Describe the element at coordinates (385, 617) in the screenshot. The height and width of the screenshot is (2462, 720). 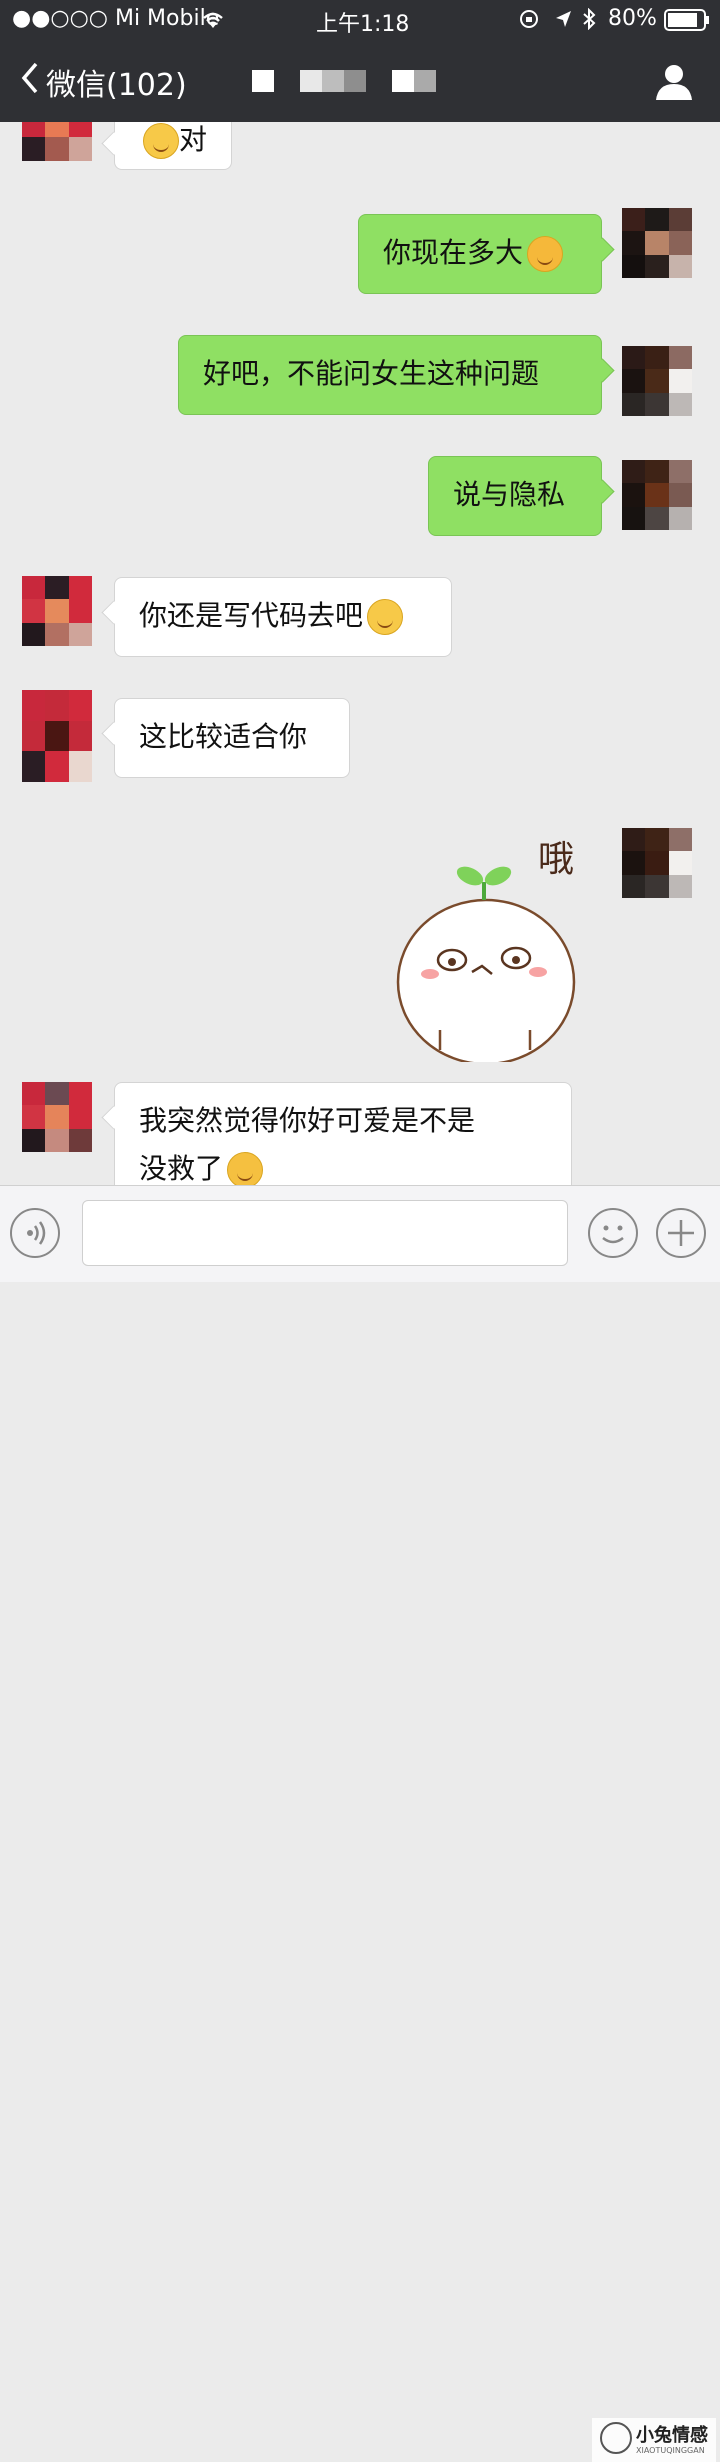
I see `thinking-emoji-icon` at that location.